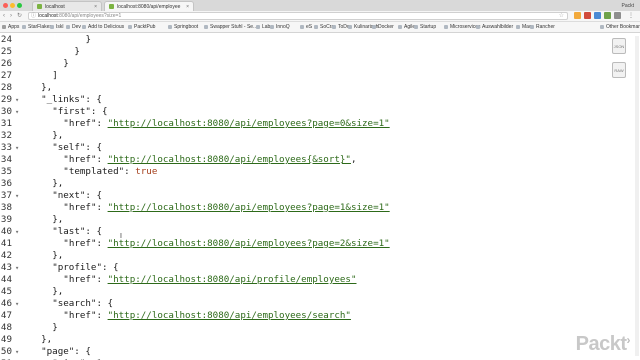  What do you see at coordinates (149, 6) in the screenshot?
I see `tab-employees: localhost:8080/api/employee ×` at bounding box center [149, 6].